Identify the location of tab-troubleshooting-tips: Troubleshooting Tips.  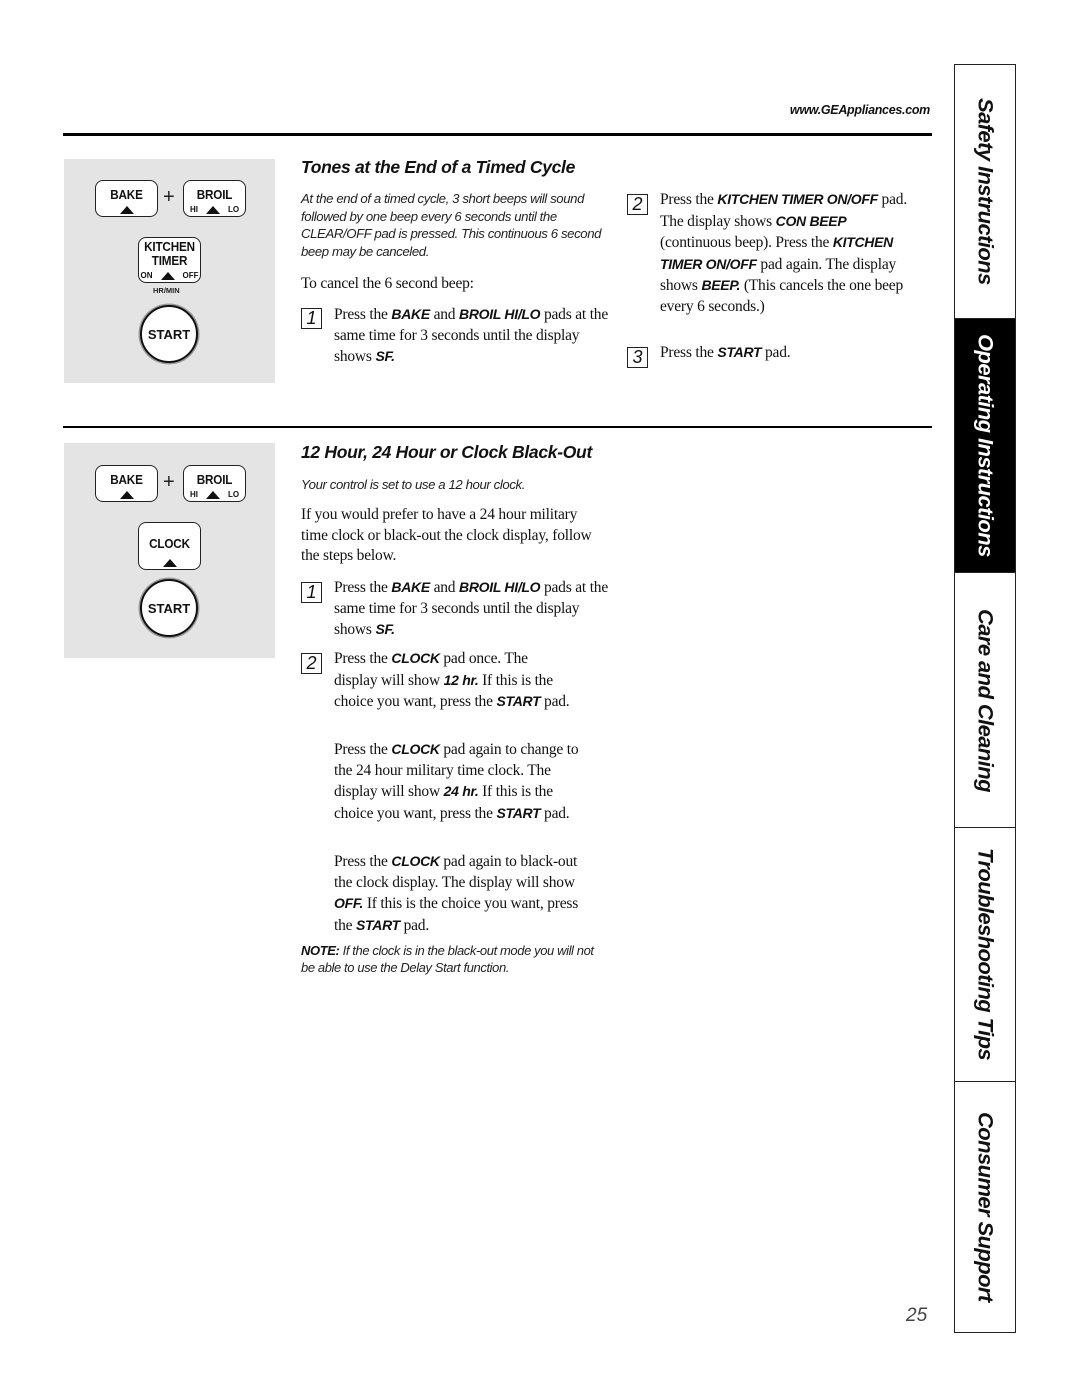
(985, 955).